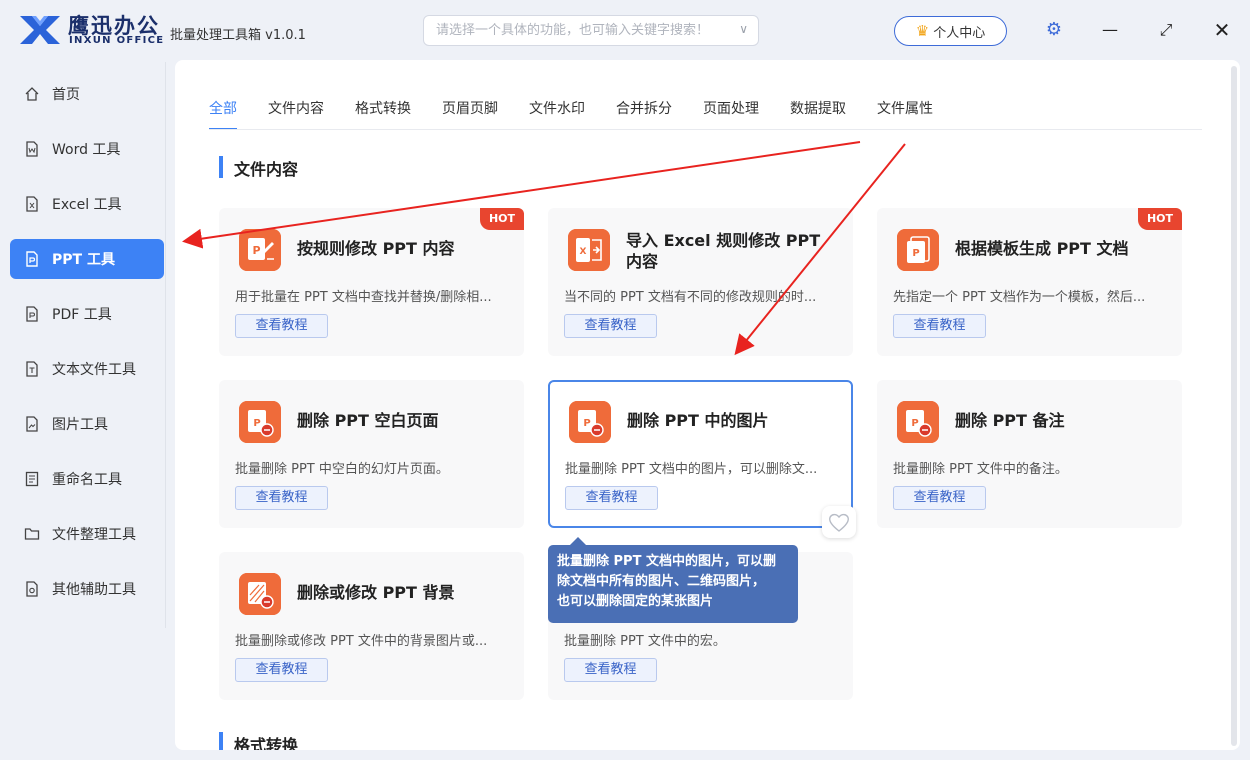 Image resolution: width=1250 pixels, height=760 pixels. Describe the element at coordinates (470, 114) in the screenshot. I see `tab-header-footer: 页眉页脚` at that location.